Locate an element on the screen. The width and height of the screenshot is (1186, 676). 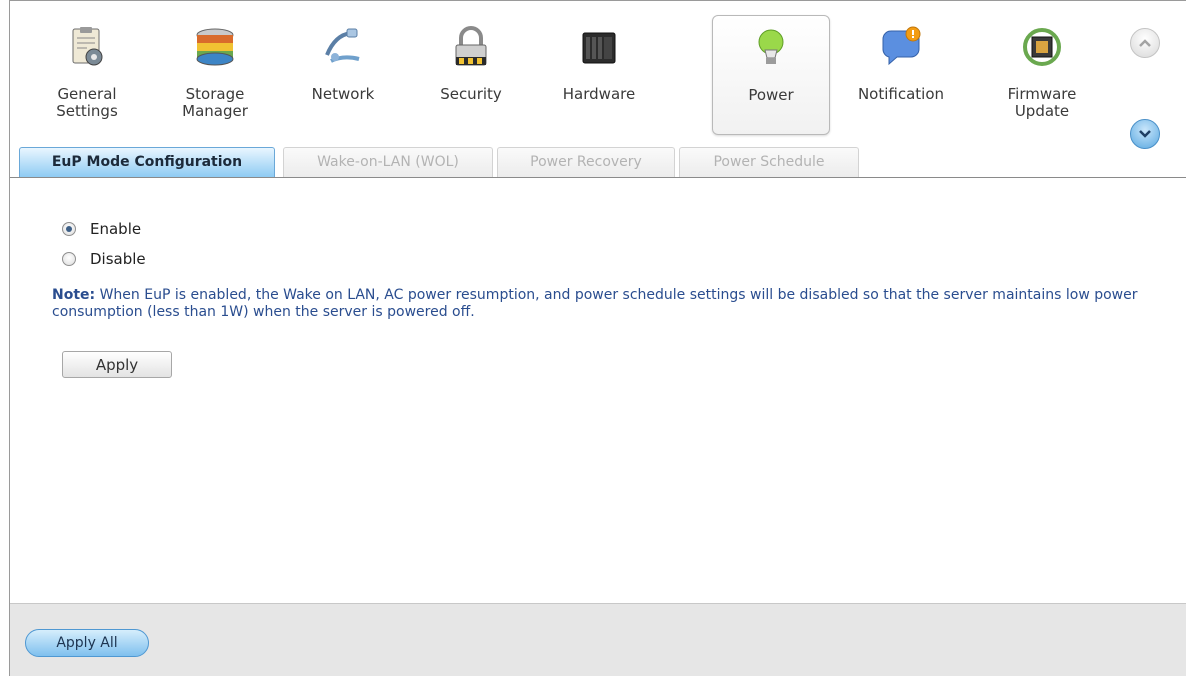
apply-button: Apply is located at coordinates (117, 364).